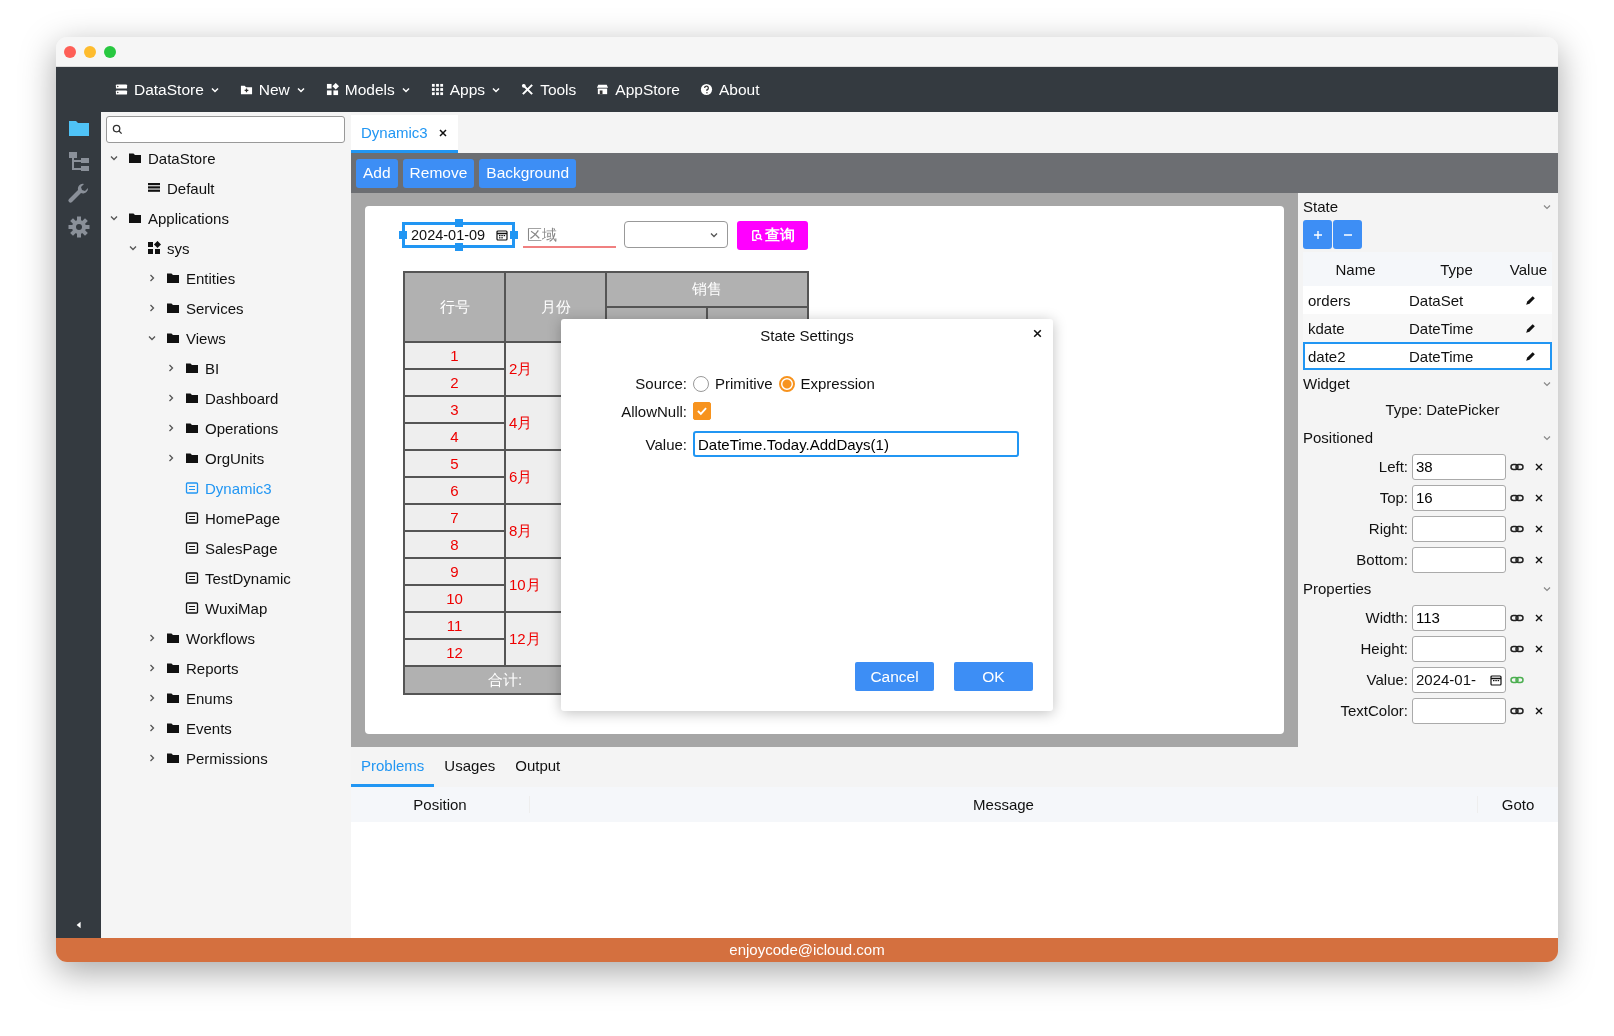 The width and height of the screenshot is (1614, 1036). What do you see at coordinates (332, 89) in the screenshot?
I see `blocks-icon` at bounding box center [332, 89].